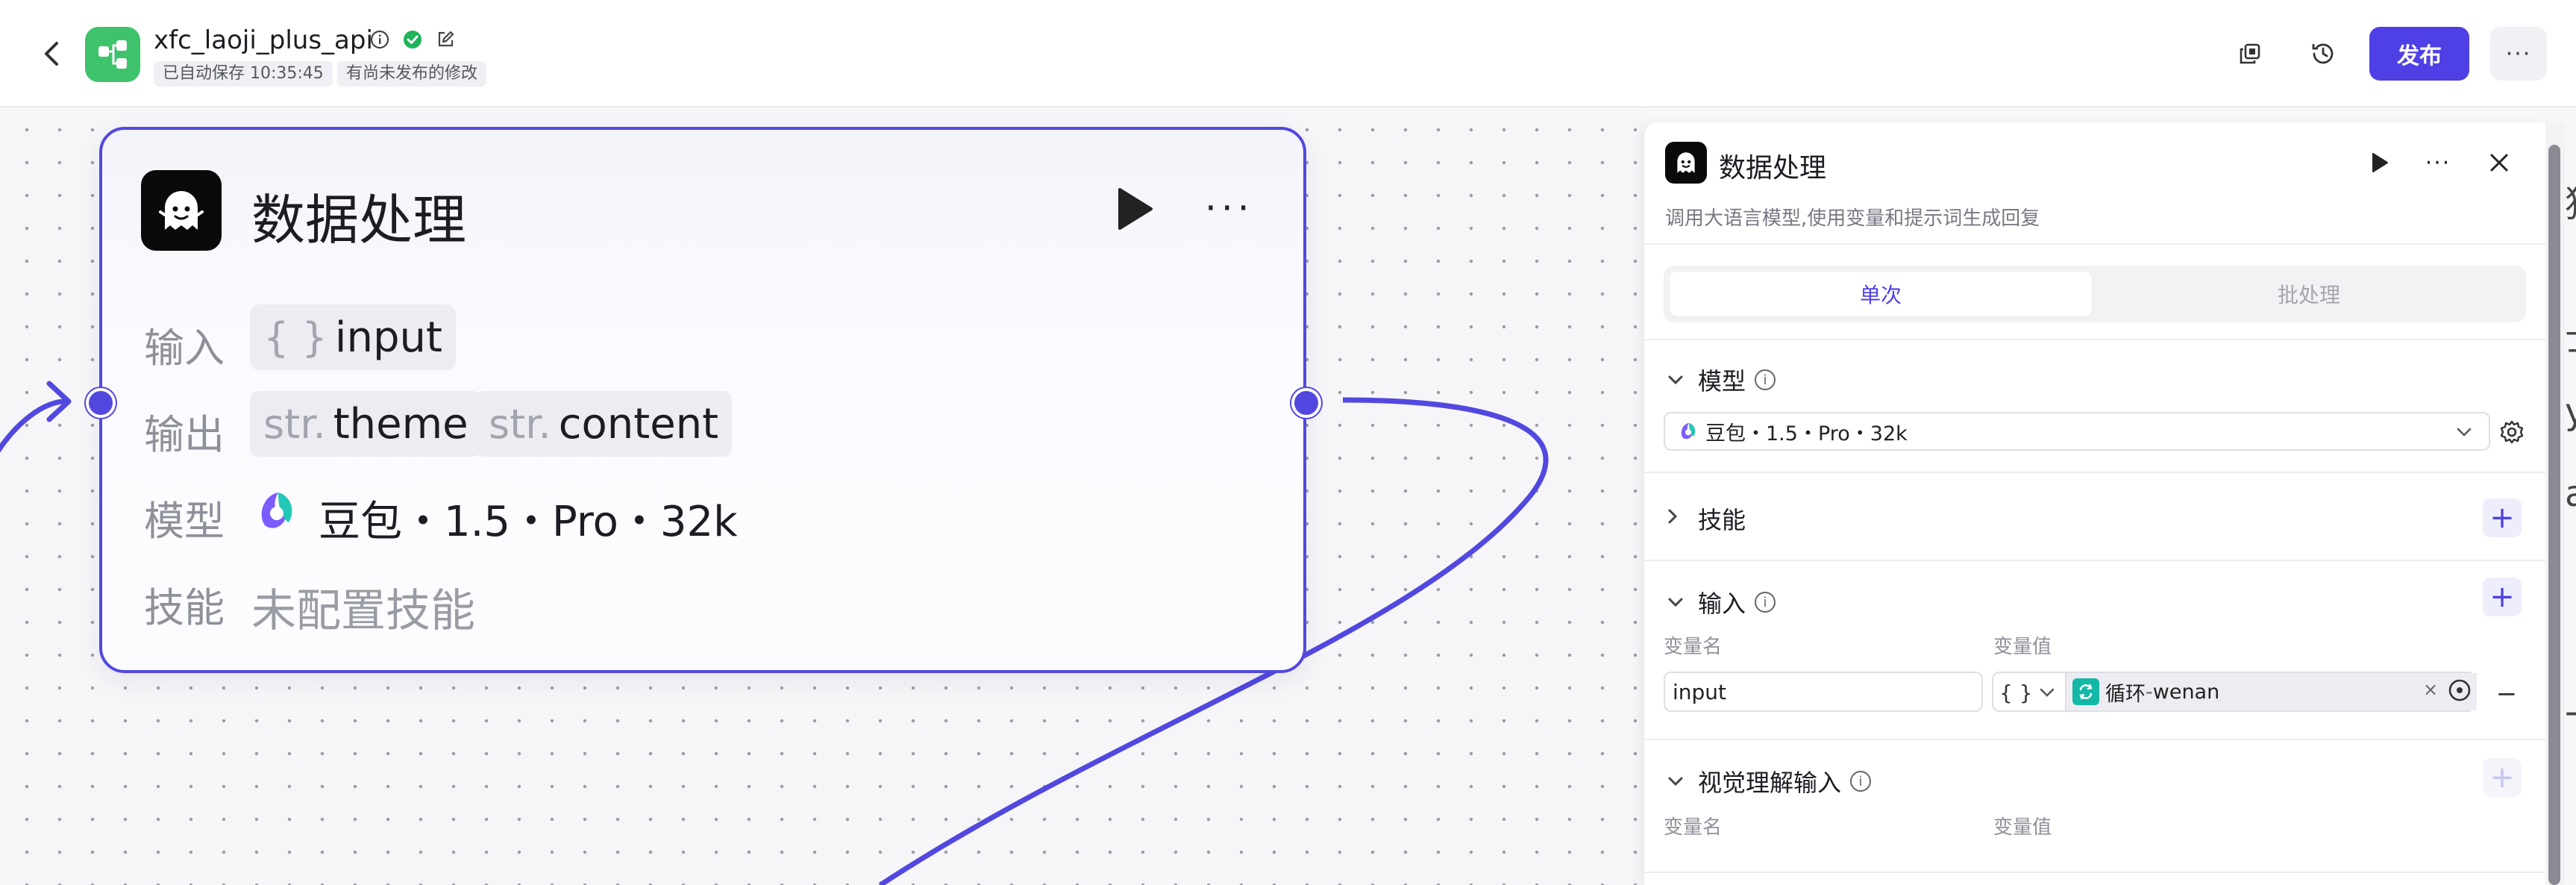 The image size is (2576, 885). What do you see at coordinates (1881, 294) in the screenshot?
I see `tab-single: 单次` at bounding box center [1881, 294].